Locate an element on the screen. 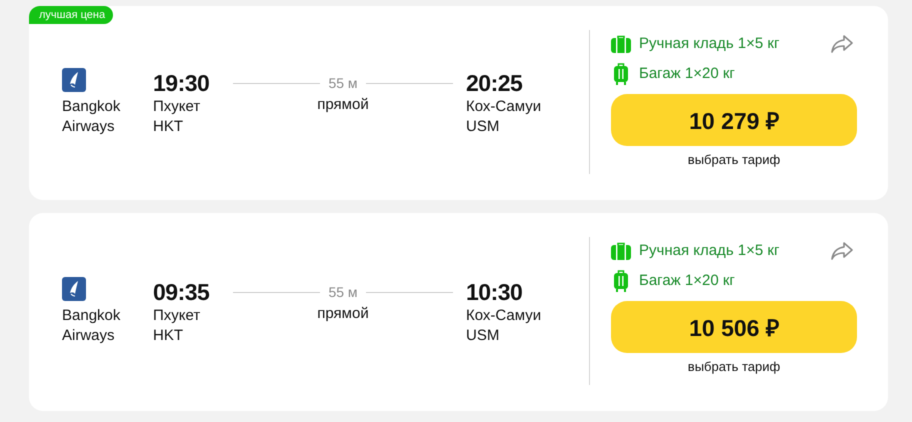  arrival-time: 20:25 is located at coordinates (494, 83).